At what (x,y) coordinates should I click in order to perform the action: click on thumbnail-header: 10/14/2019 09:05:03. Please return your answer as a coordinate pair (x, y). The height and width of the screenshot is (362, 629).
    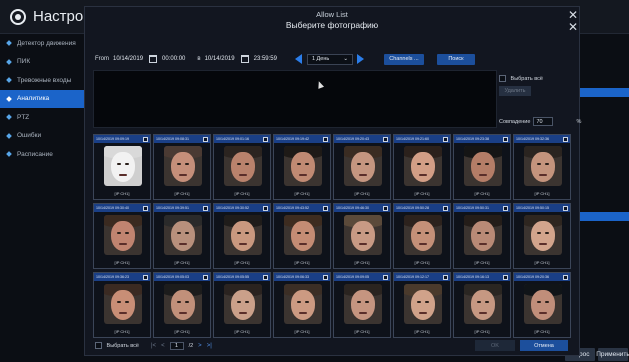
    Looking at the image, I should click on (182, 277).